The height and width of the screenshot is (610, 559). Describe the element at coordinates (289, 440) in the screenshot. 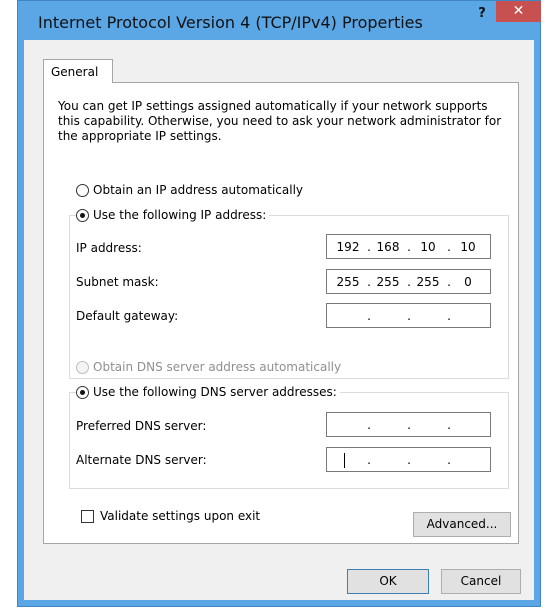

I see `dns-server-group` at that location.